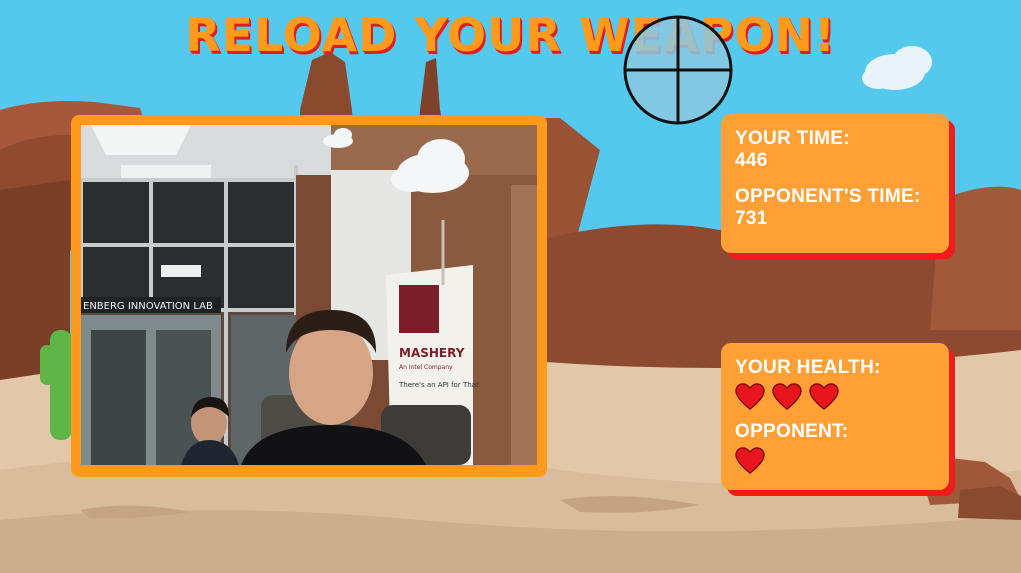 This screenshot has width=1021, height=573. I want to click on your-health-hearts, so click(835, 397).